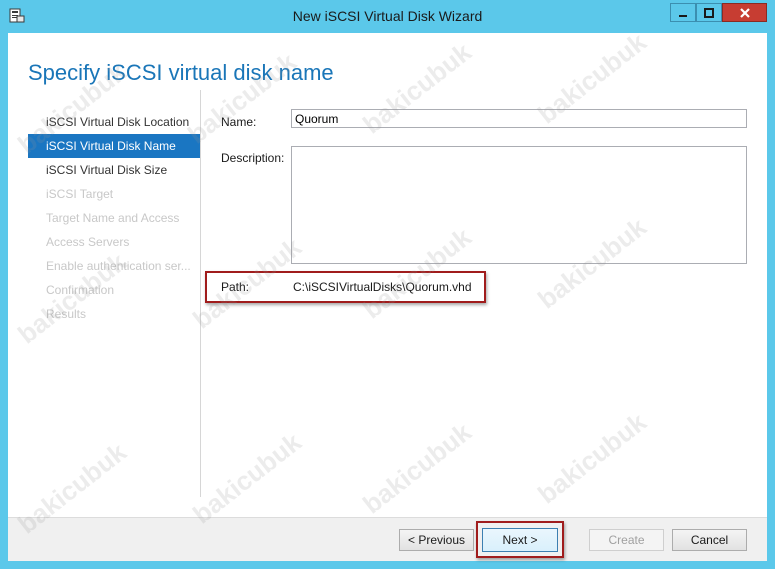 The image size is (775, 569). I want to click on nav-step-target-name-access: Target Name and Access, so click(113, 218).